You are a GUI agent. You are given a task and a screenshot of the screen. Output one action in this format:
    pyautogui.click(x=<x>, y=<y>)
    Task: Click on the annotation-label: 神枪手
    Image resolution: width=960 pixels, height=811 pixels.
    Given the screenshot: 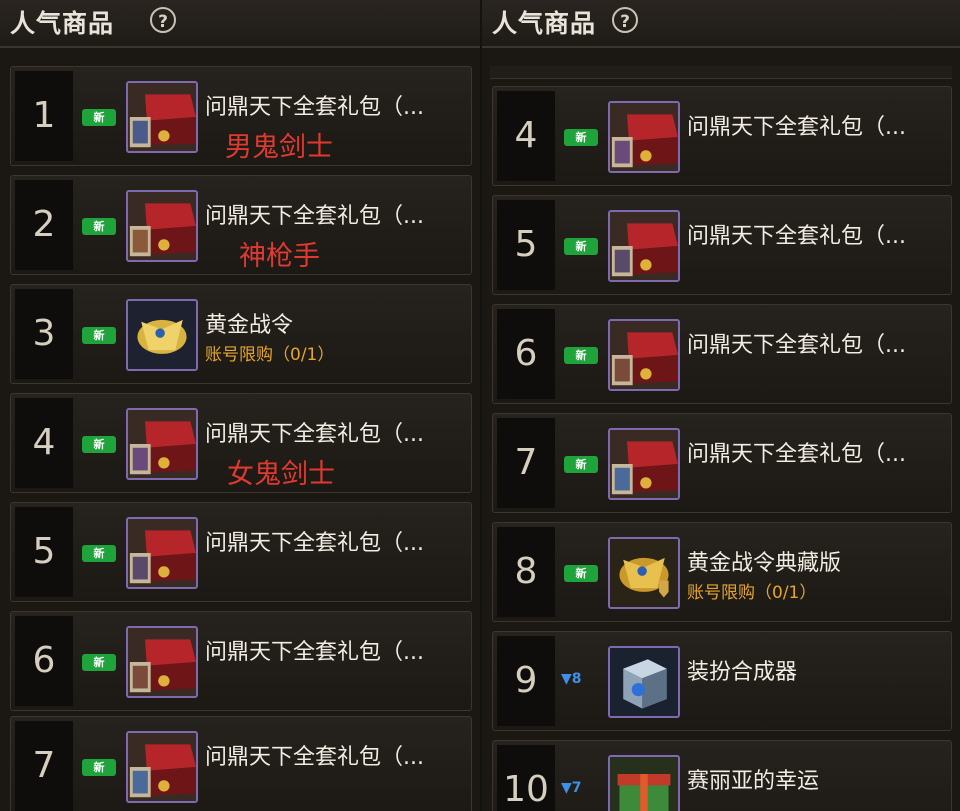 What is the action you would take?
    pyautogui.click(x=279, y=256)
    